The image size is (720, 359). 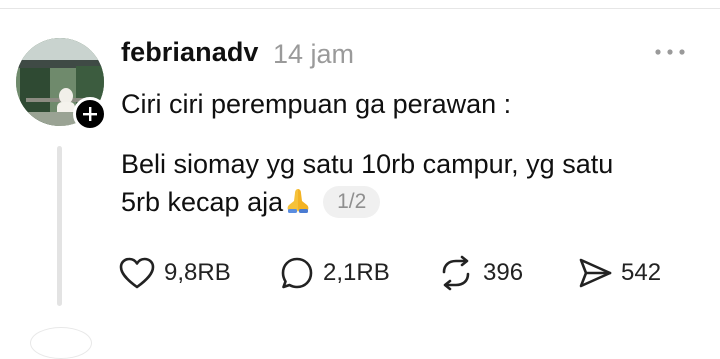 I want to click on repost-button: 396, so click(x=480, y=273).